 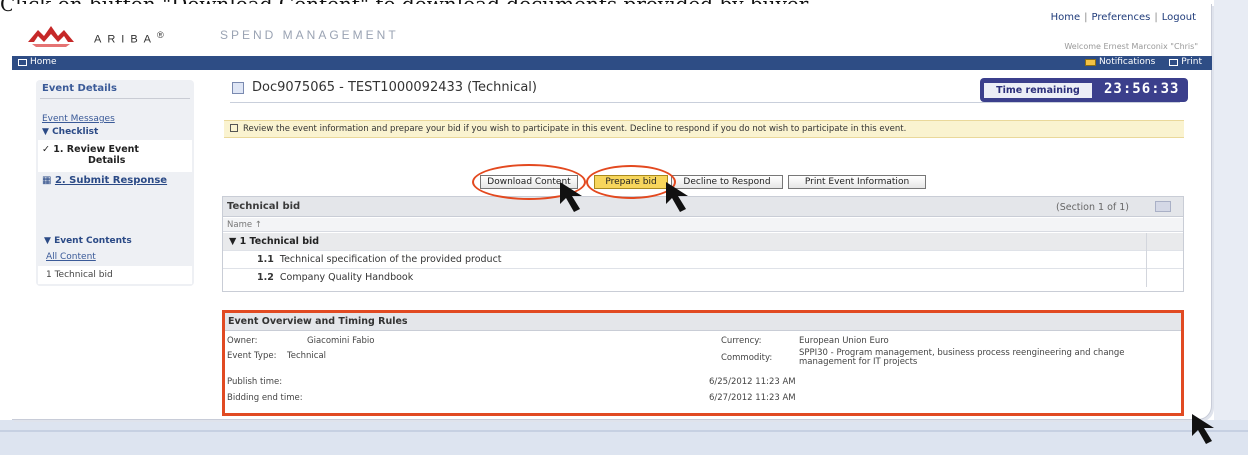 I want to click on nav-right: Notifications Print, so click(x=1143, y=62).